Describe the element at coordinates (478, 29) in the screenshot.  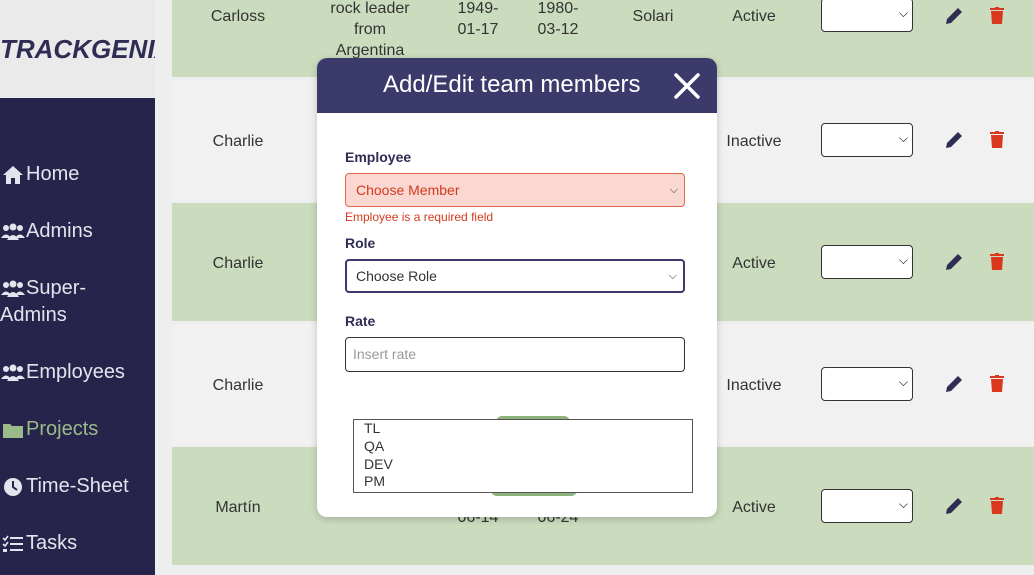
I see `cell-line: 01-17` at that location.